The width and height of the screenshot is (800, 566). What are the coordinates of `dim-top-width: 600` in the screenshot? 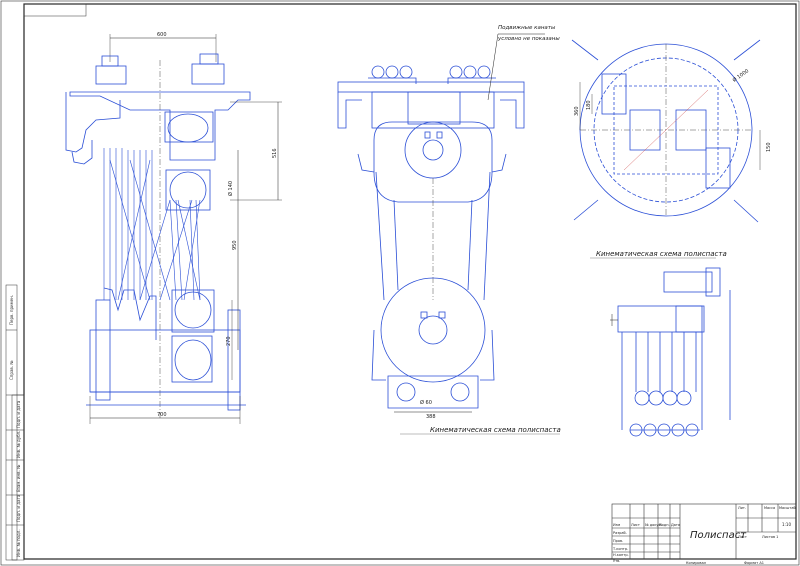 It's located at (162, 35).